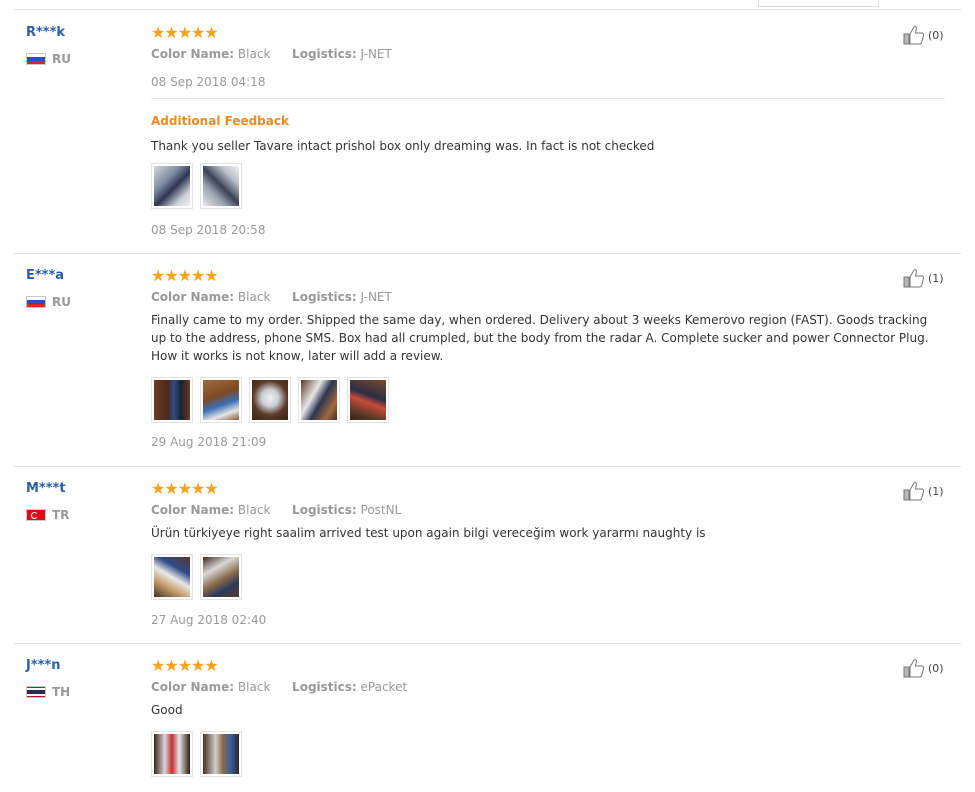  What do you see at coordinates (208, 230) in the screenshot?
I see `additional-feedback-date: 08 Sep 2018 20:58` at bounding box center [208, 230].